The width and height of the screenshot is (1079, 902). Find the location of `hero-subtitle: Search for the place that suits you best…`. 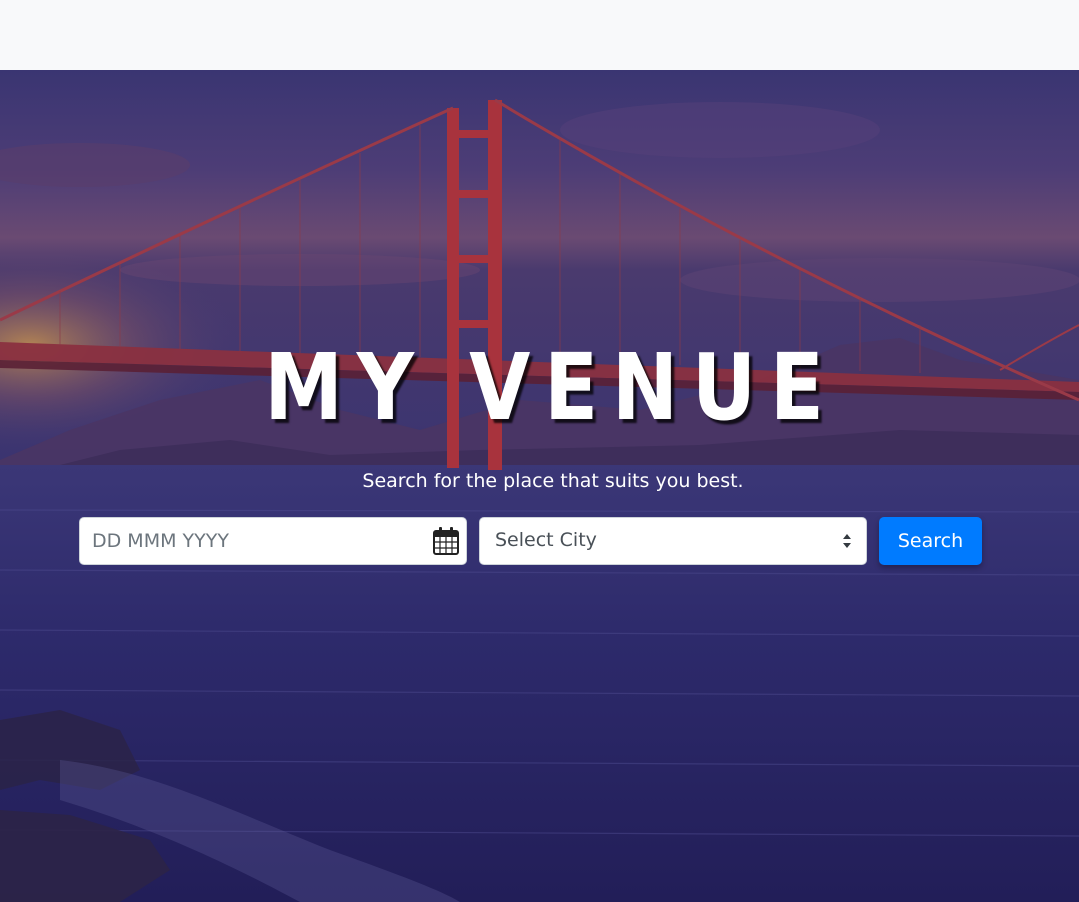

hero-subtitle: Search for the place that suits you best… is located at coordinates (553, 481).